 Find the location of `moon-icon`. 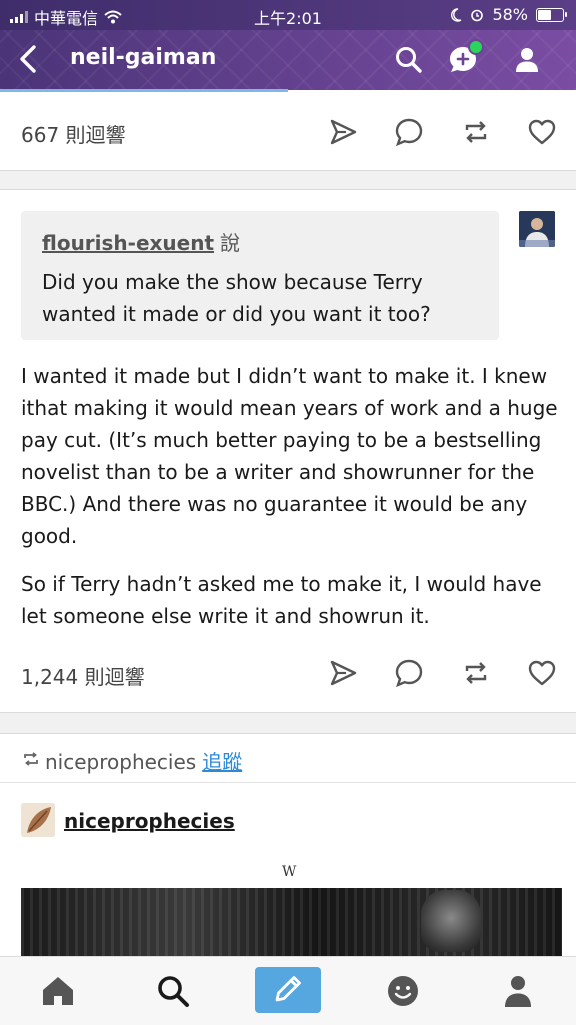

moon-icon is located at coordinates (456, 14).